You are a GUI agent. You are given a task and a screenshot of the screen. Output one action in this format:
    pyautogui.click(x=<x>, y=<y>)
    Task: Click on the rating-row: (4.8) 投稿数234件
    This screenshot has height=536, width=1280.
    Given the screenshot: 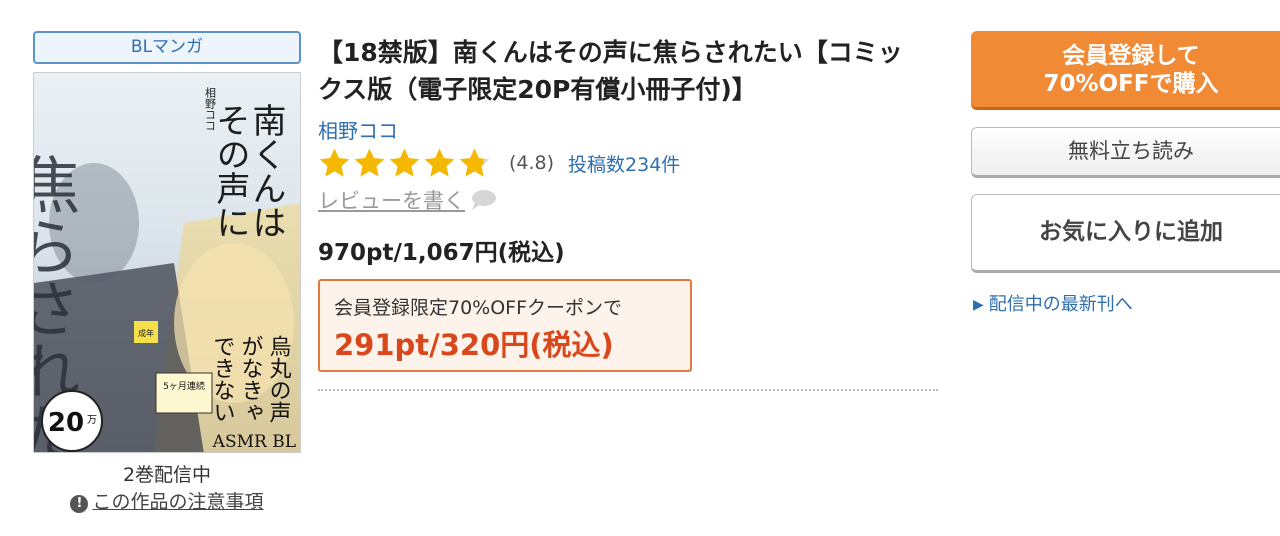 What is the action you would take?
    pyautogui.click(x=499, y=163)
    